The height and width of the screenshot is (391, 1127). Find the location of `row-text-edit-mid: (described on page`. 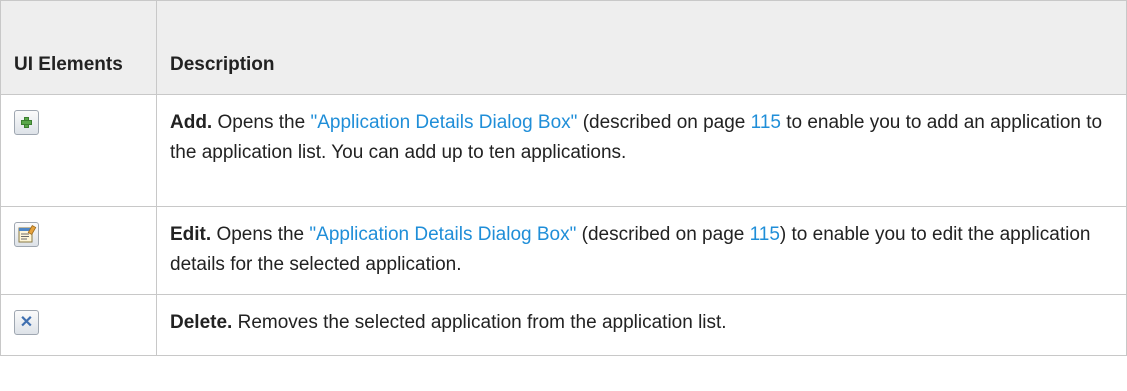

row-text-edit-mid: (described on page is located at coordinates (663, 234).